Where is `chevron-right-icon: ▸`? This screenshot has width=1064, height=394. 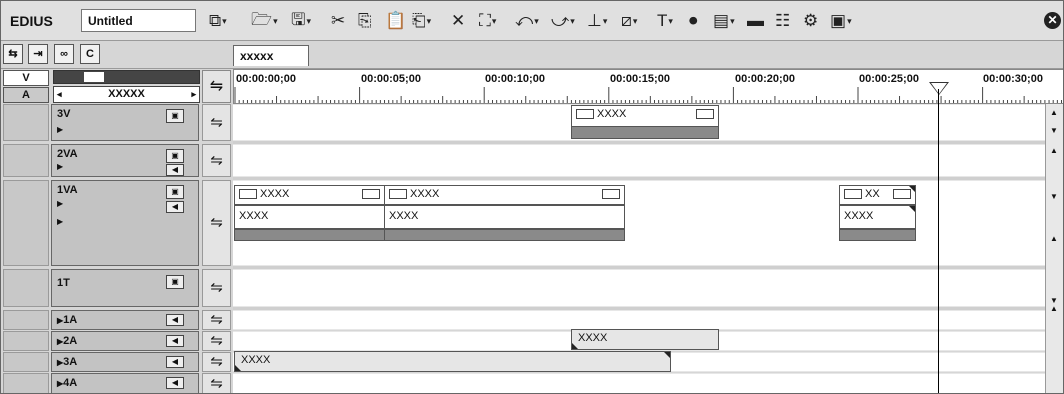
chevron-right-icon: ▸ is located at coordinates (193, 94).